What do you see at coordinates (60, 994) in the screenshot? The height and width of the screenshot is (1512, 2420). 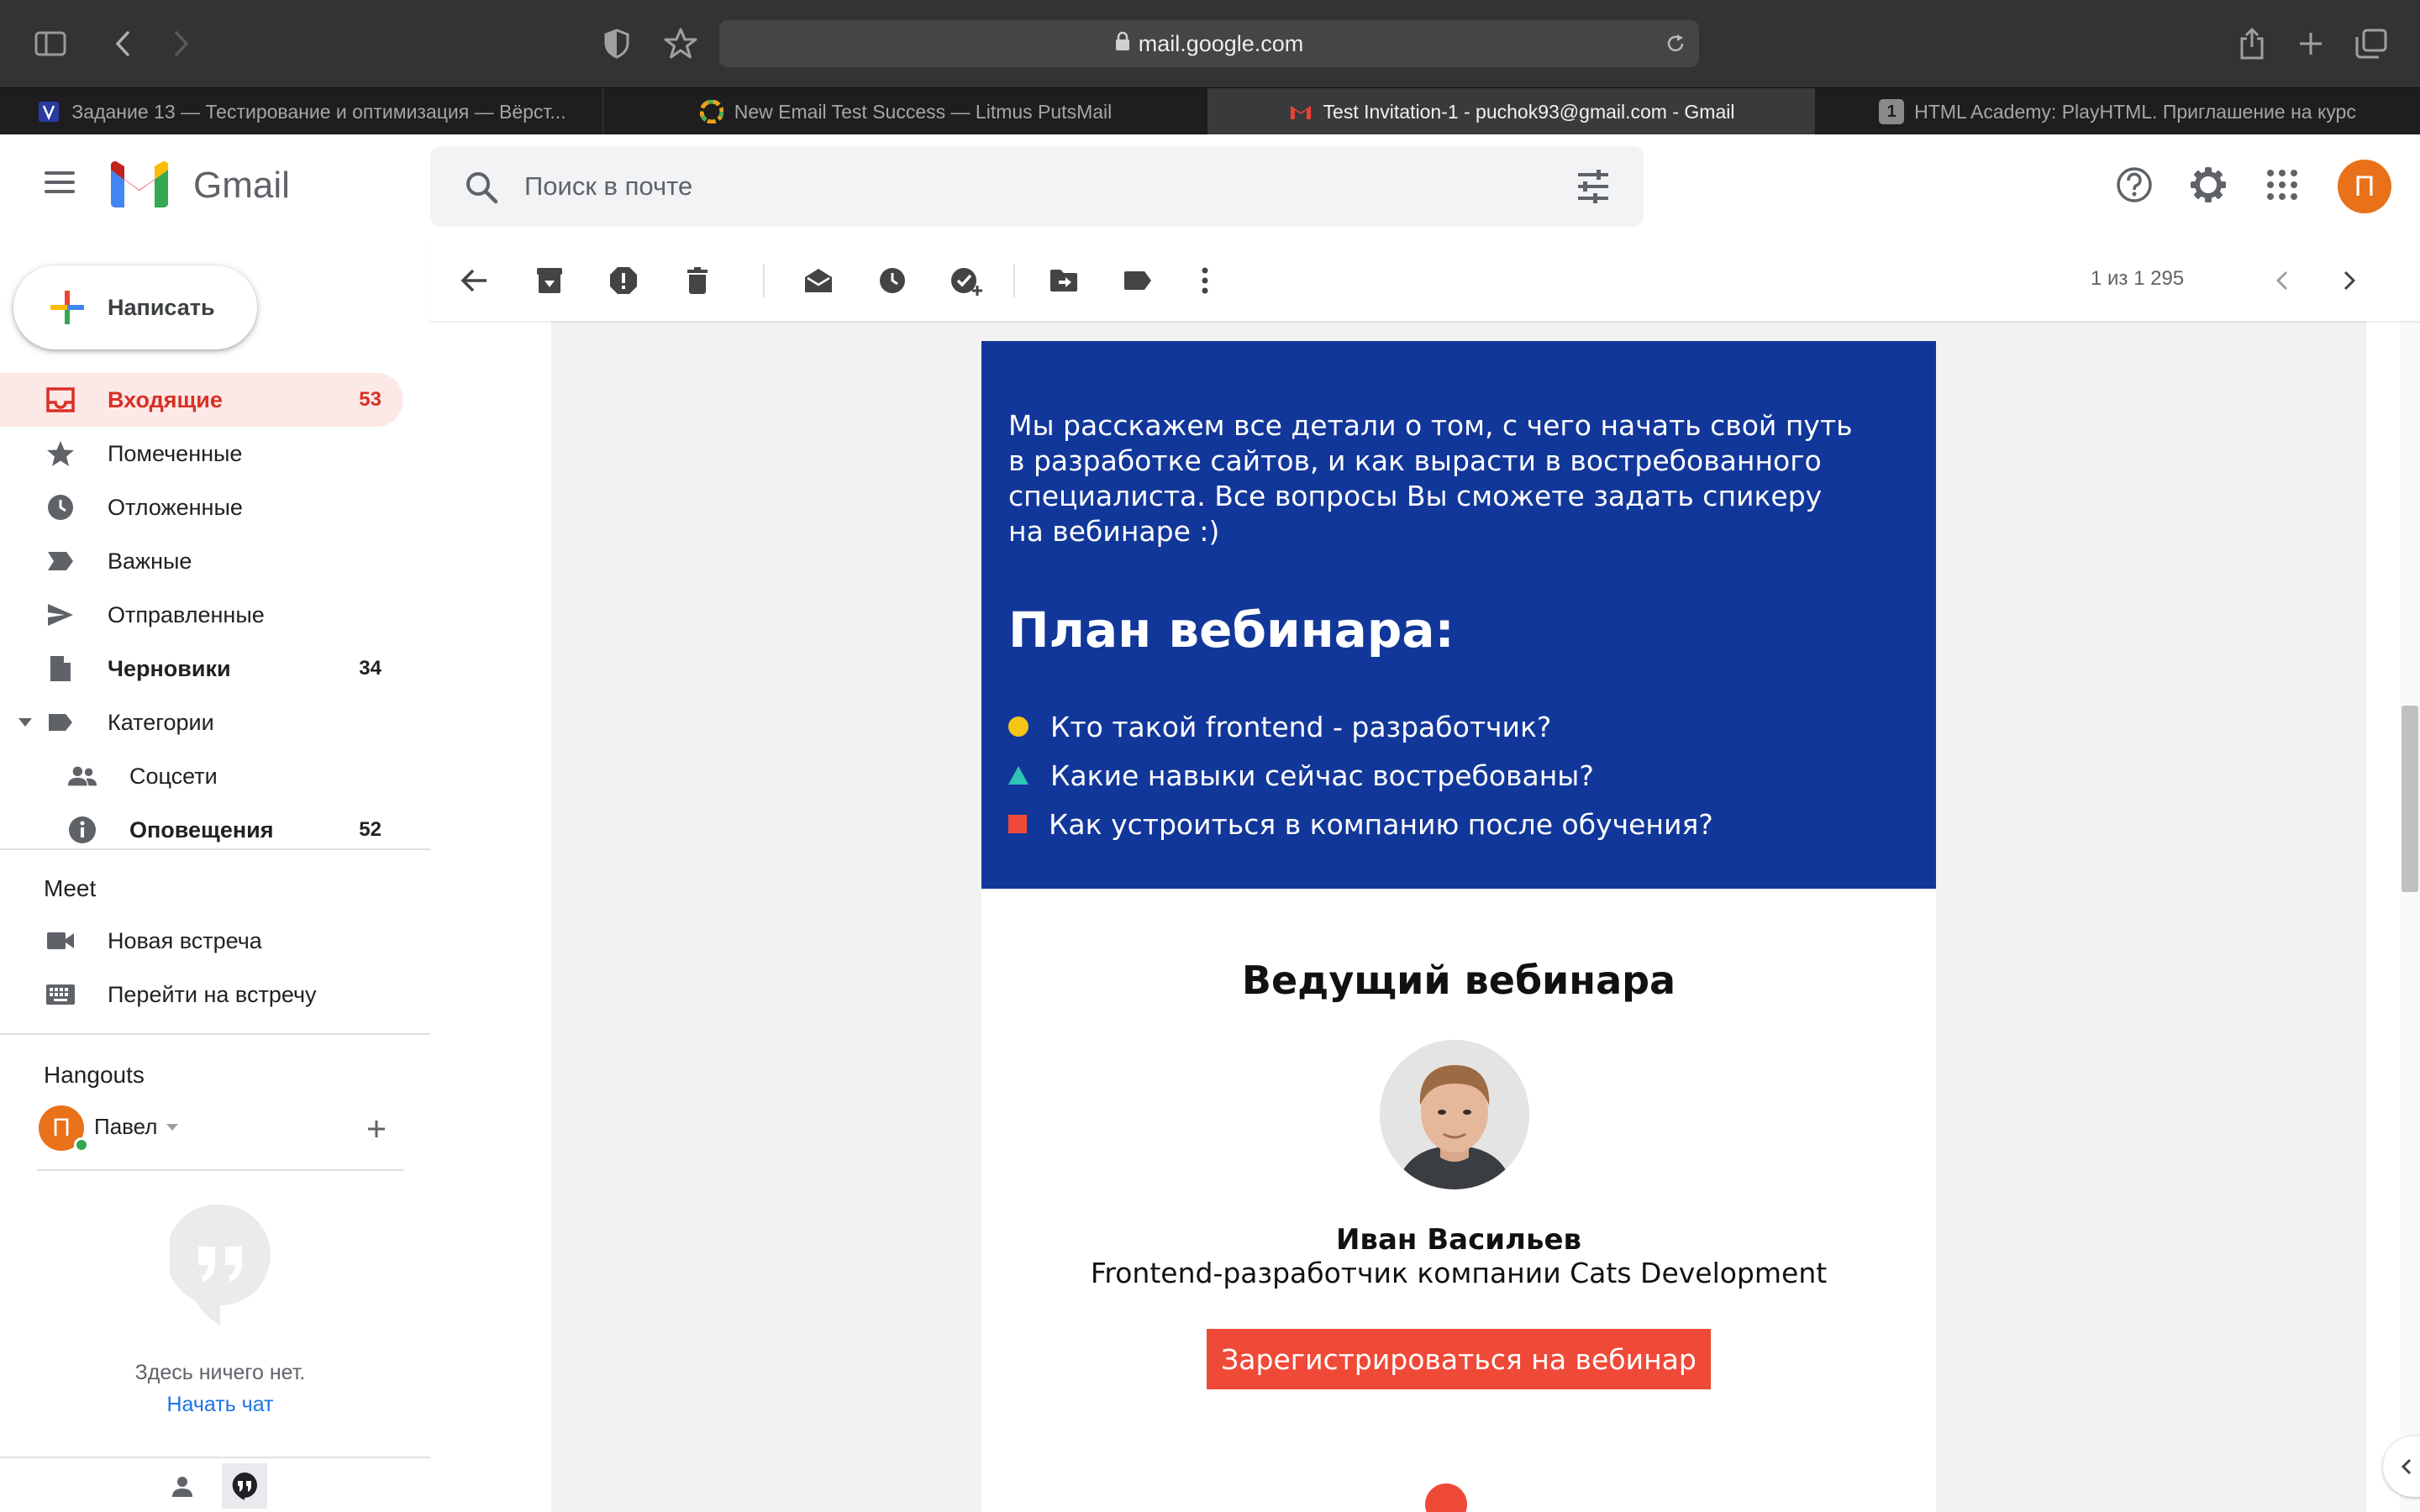 I see `keyboard-icon` at bounding box center [60, 994].